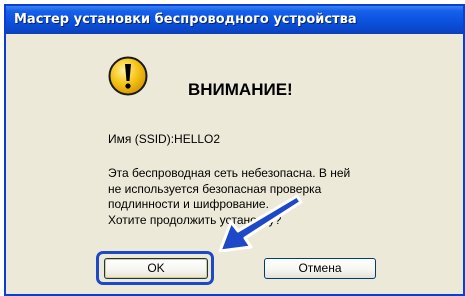 The image size is (465, 296). Describe the element at coordinates (240, 89) in the screenshot. I see `warning-heading: ВНИМАНИЕ!` at that location.